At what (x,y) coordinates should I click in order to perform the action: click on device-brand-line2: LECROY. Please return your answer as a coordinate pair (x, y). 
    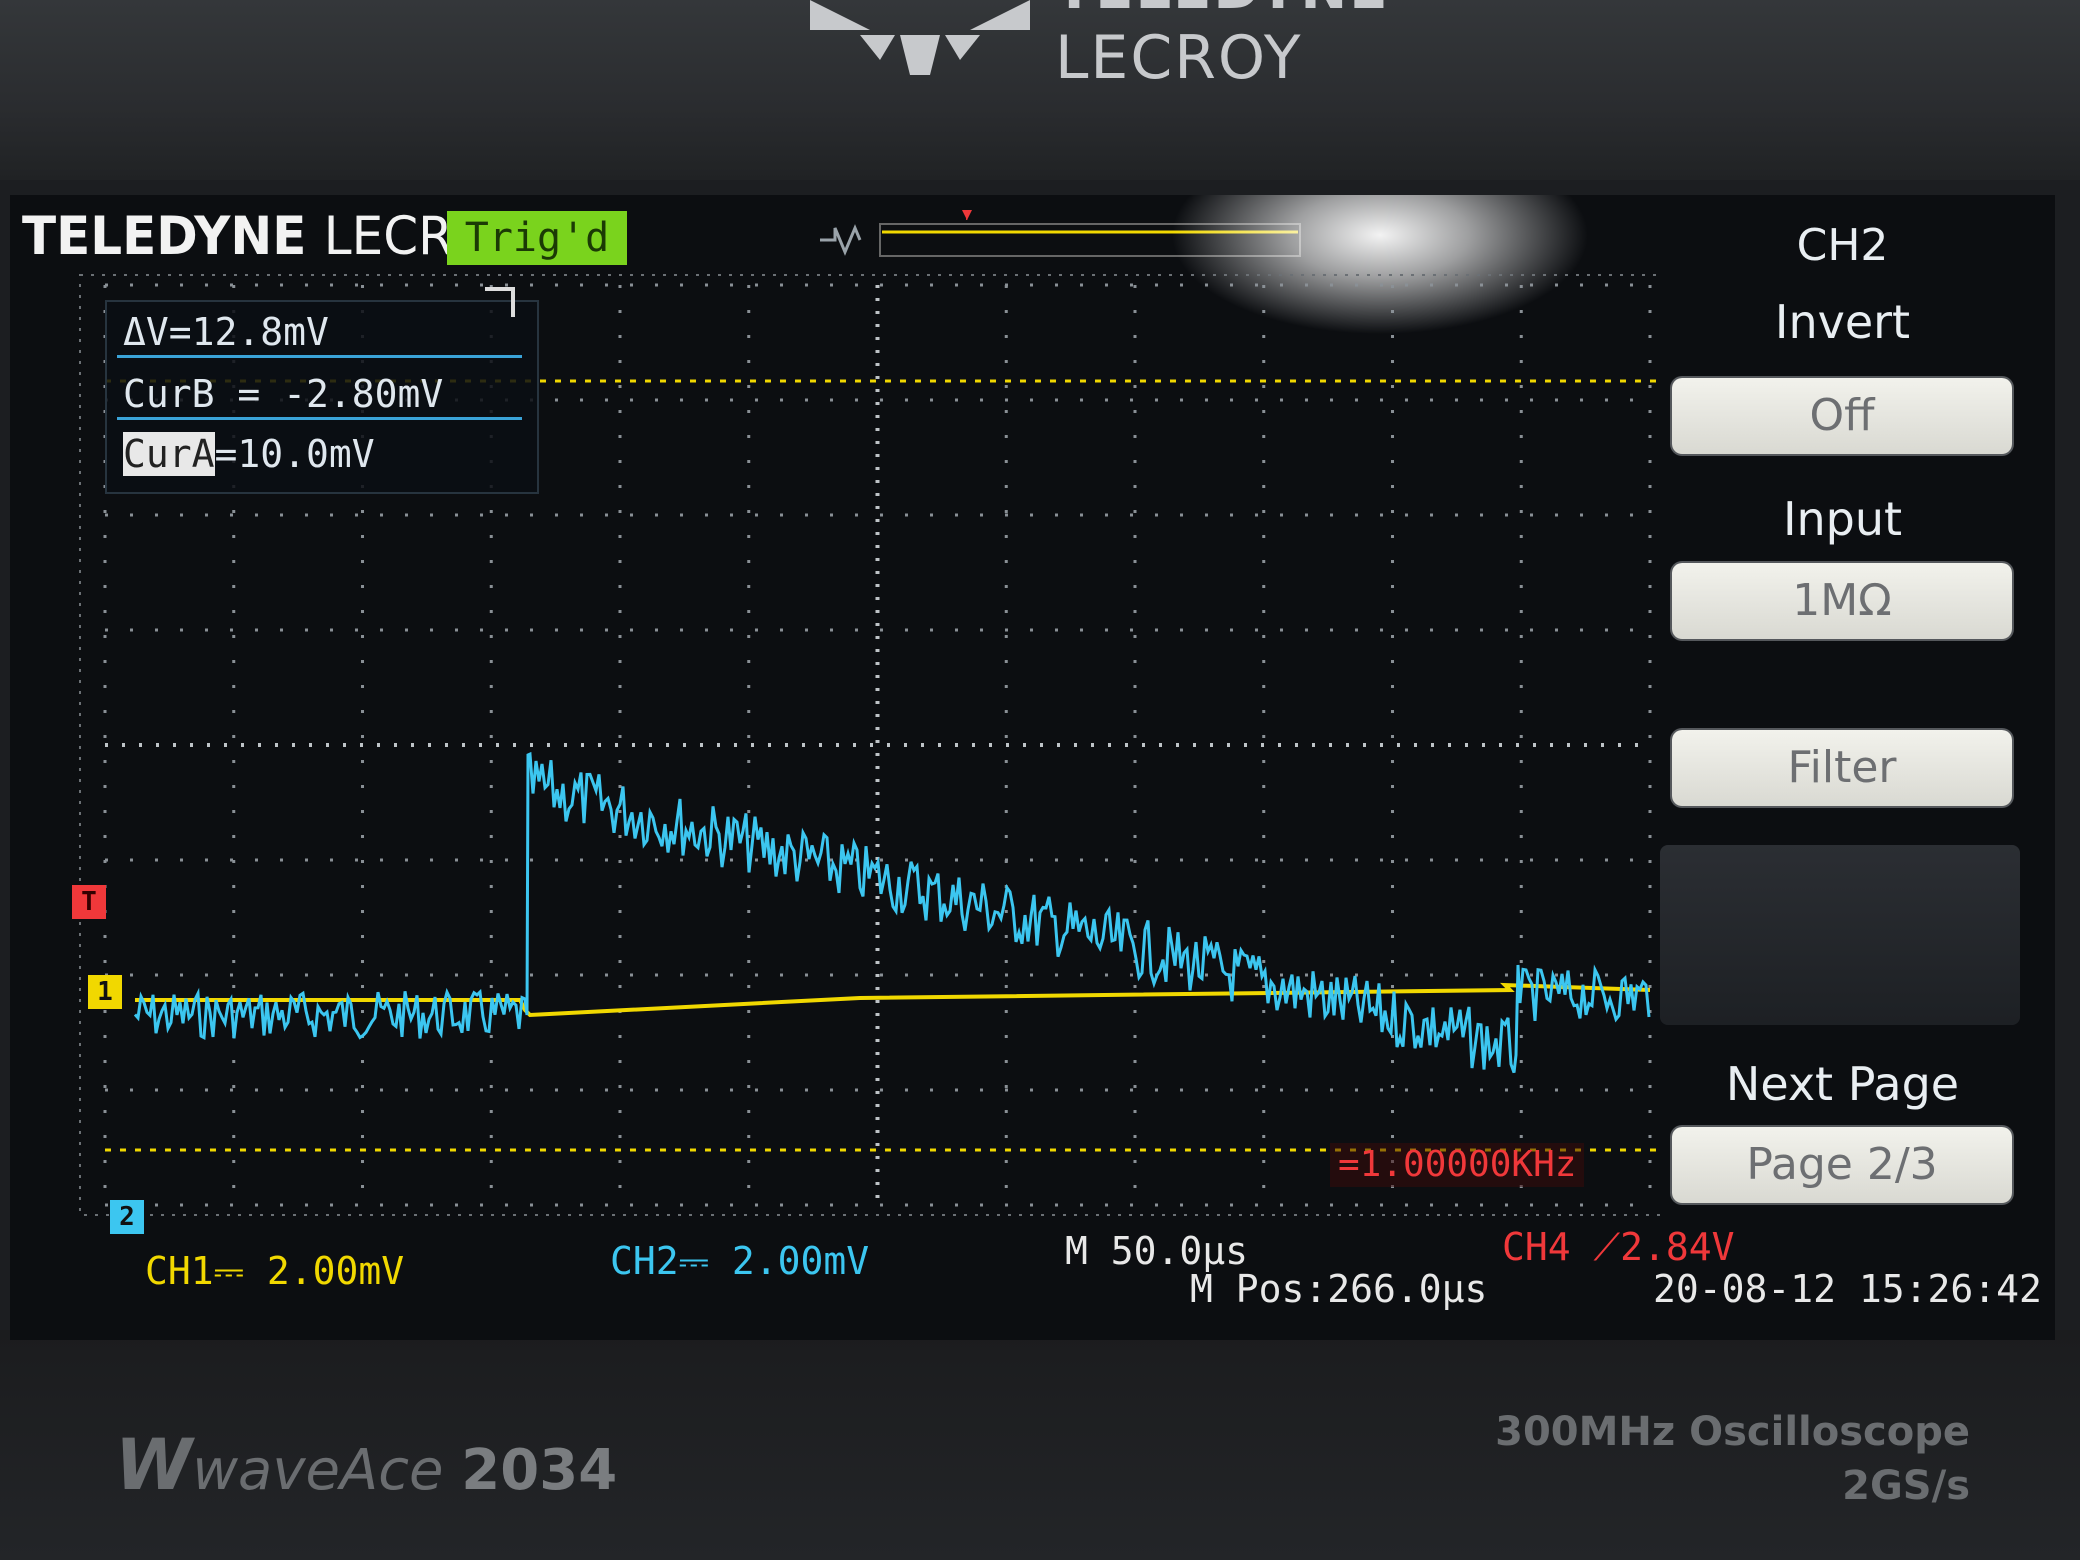
    Looking at the image, I should click on (1179, 58).